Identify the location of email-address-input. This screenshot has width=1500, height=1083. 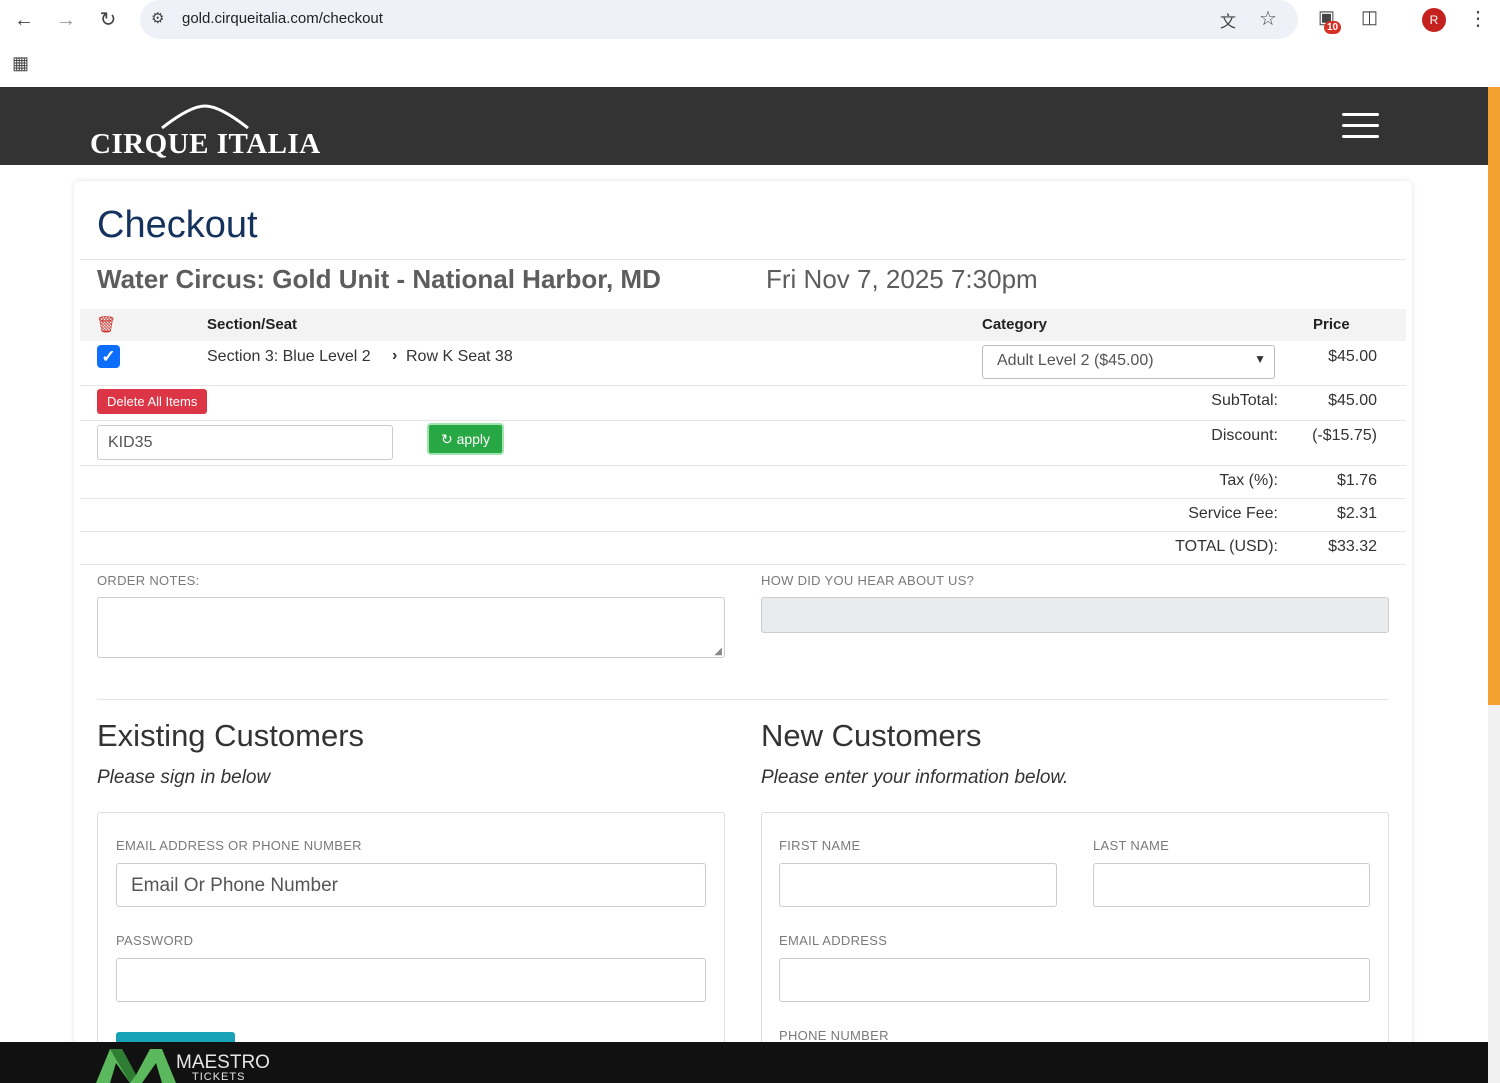
(1074, 980).